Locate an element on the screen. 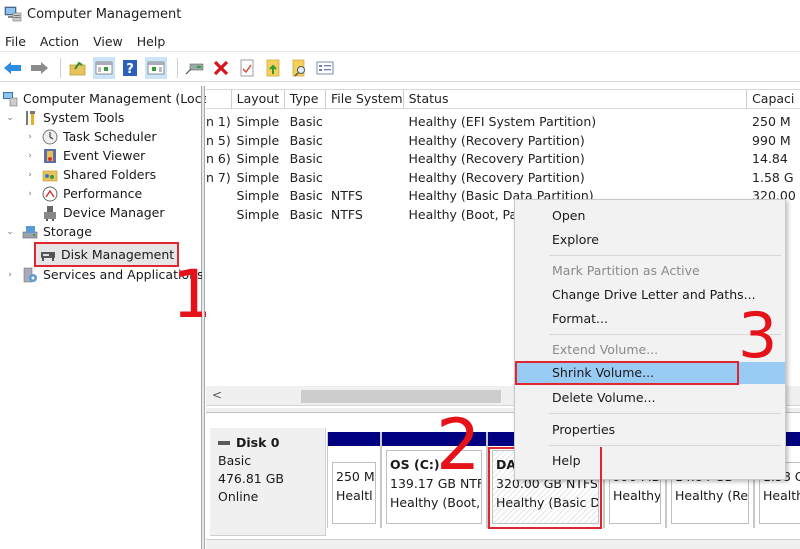 This screenshot has width=800, height=549. properties-button is located at coordinates (247, 68).